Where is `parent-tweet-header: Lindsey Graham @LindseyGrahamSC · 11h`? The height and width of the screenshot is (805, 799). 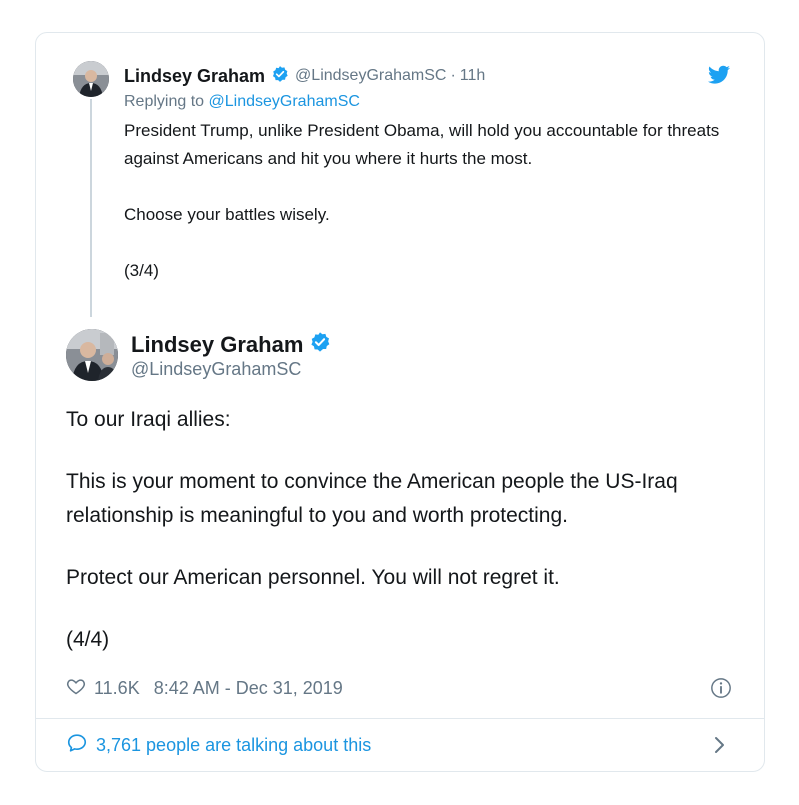
parent-tweet-header: Lindsey Graham @LindseyGrahamSC · 11h is located at coordinates (304, 76).